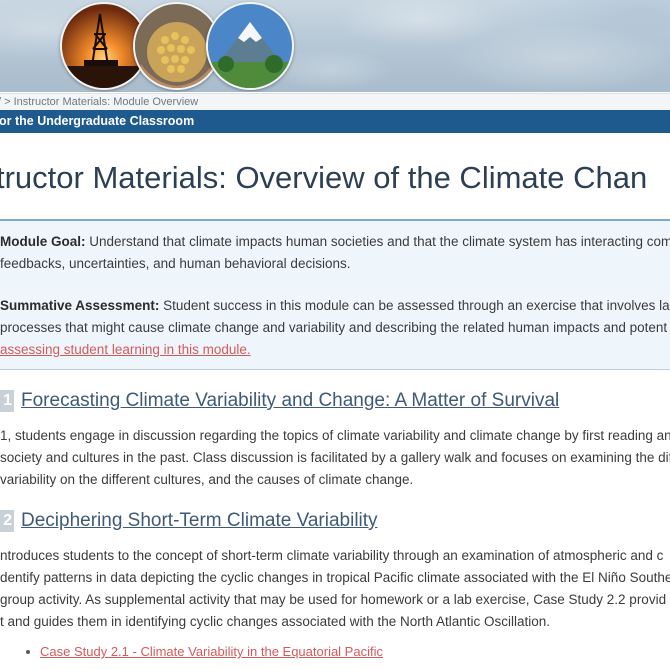  I want to click on unit-2-number: 2, so click(7, 521).